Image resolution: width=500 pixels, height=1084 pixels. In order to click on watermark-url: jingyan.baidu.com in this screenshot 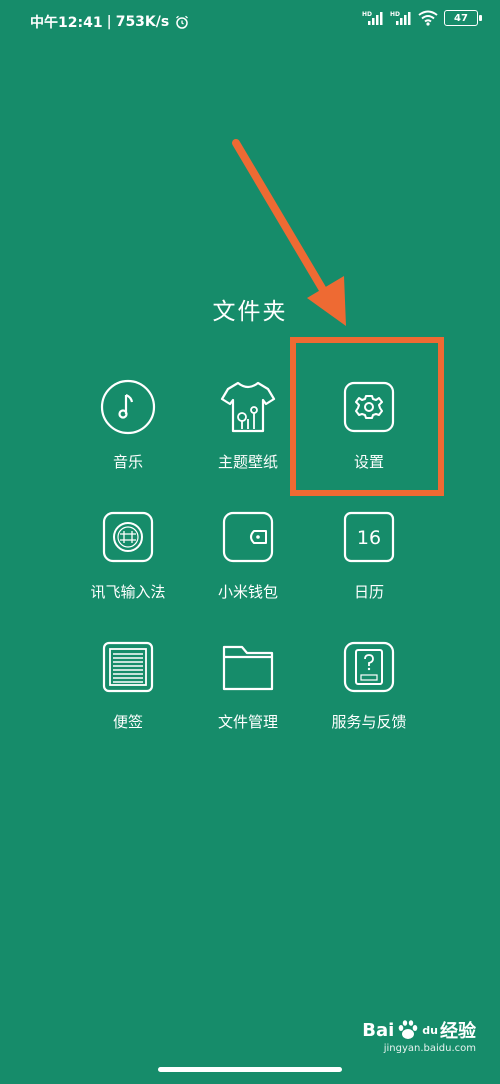, I will do `click(429, 1048)`.